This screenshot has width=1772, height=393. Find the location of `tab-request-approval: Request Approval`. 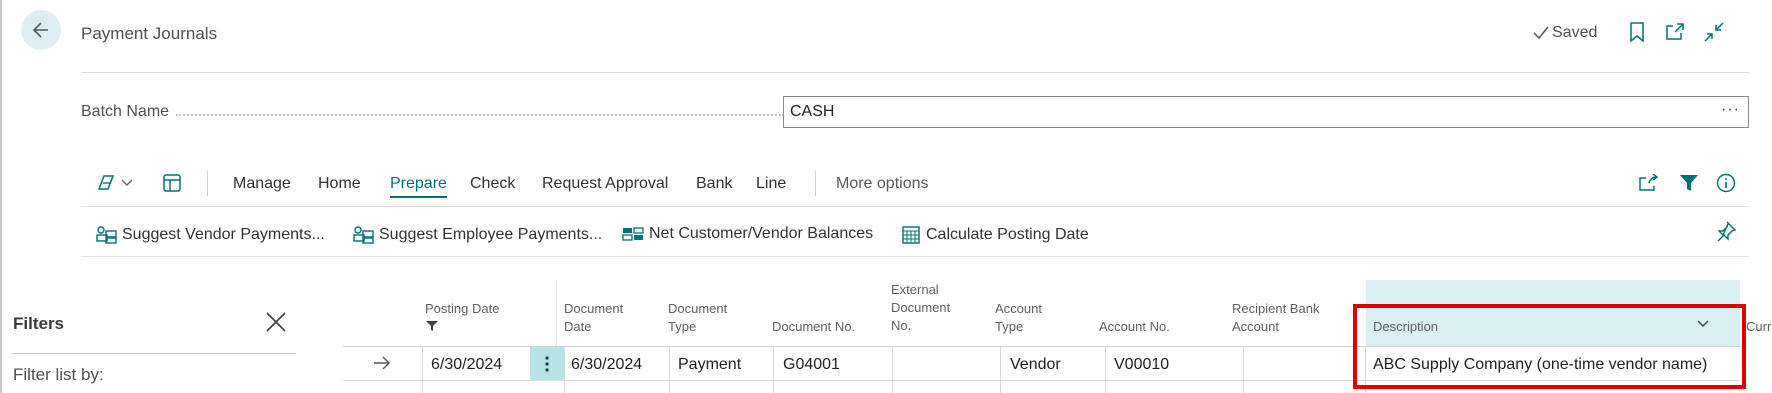

tab-request-approval: Request Approval is located at coordinates (605, 184).